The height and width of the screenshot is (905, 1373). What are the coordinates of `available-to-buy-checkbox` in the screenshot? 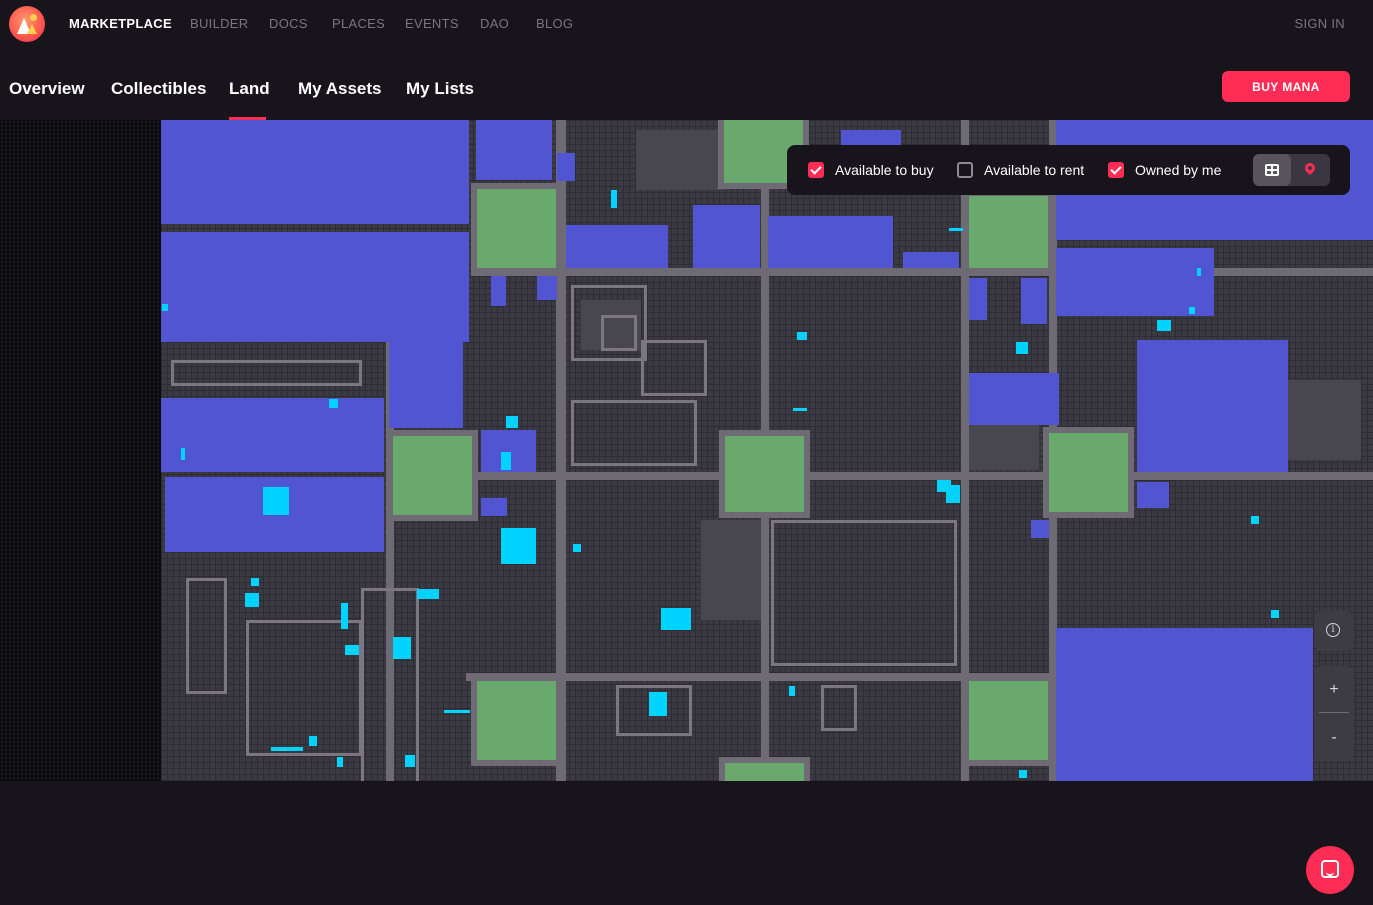 It's located at (816, 170).